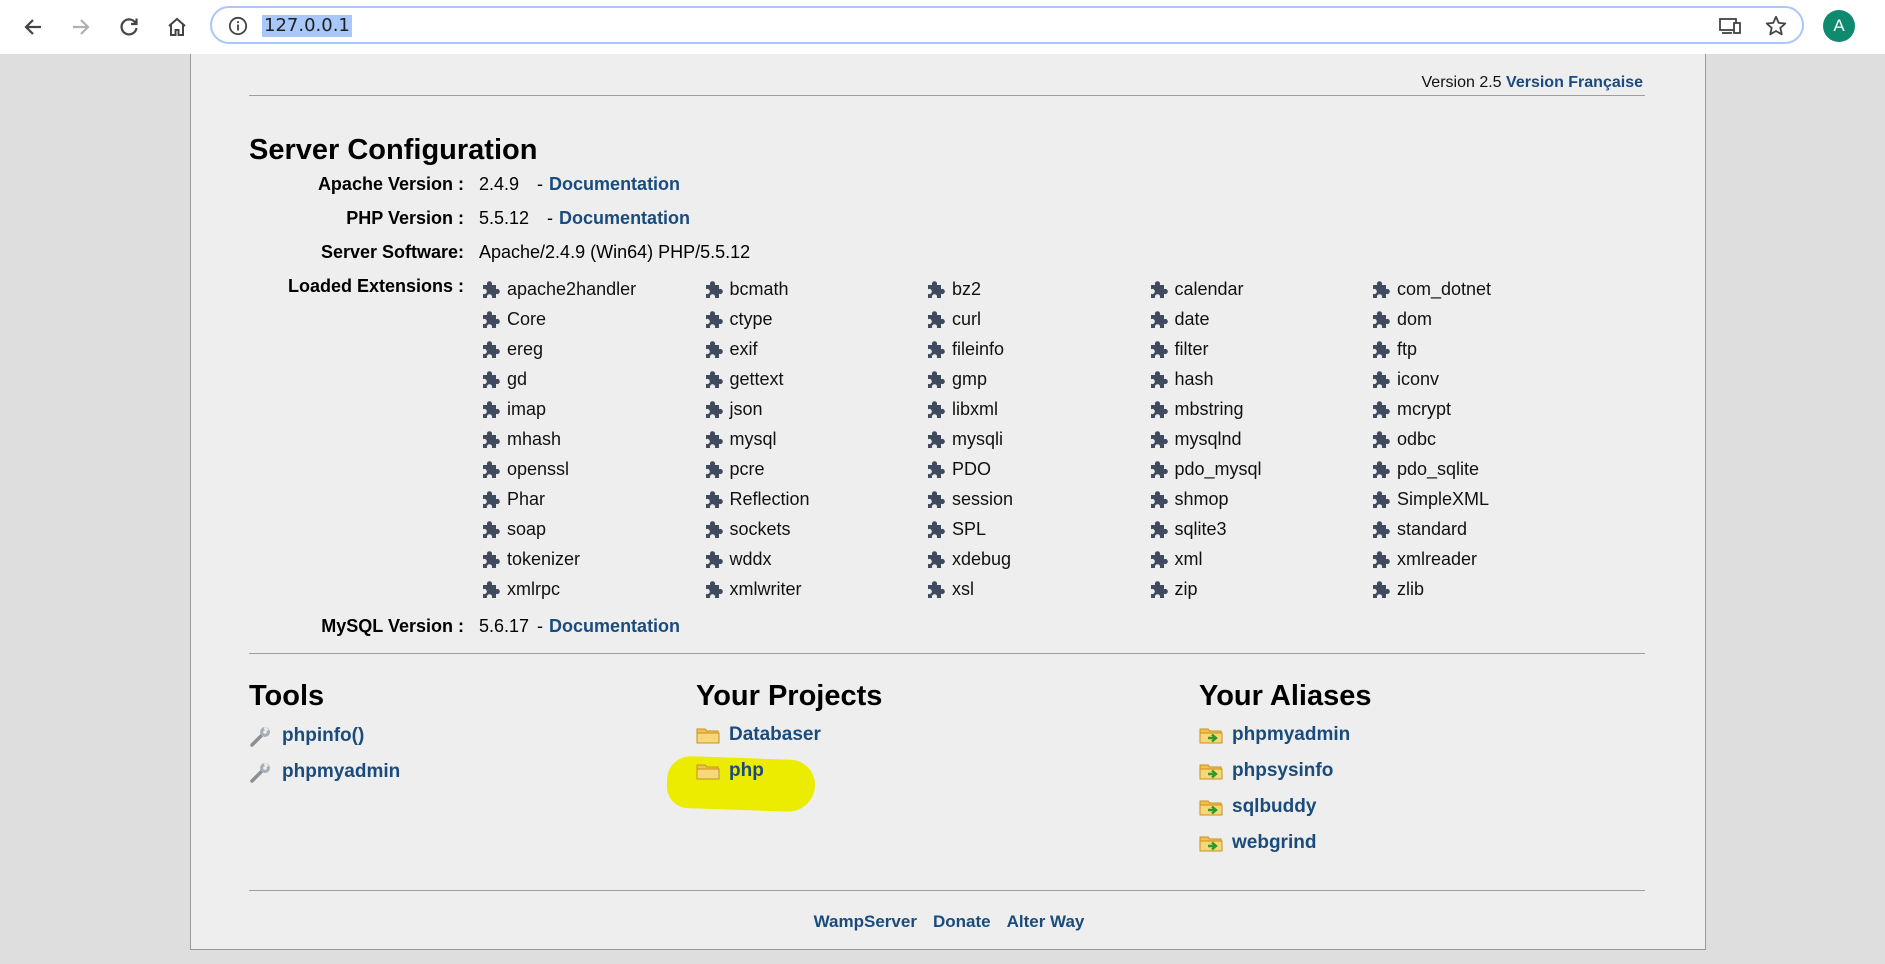 The image size is (1885, 964). I want to click on url-text: 127.0.0.1, so click(307, 26).